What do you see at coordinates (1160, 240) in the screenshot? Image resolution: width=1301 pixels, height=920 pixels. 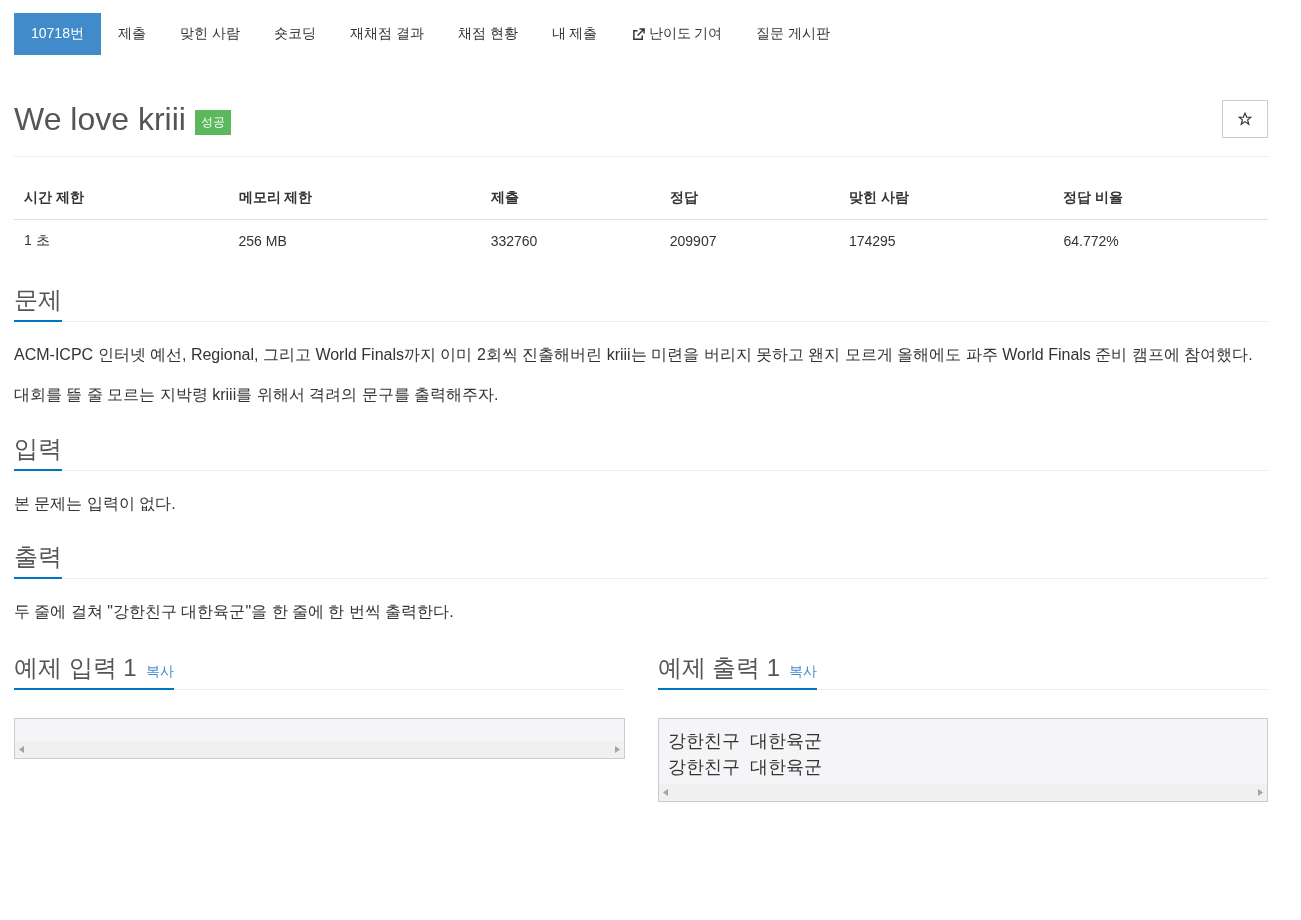 I see `table-cell: 64.772%` at bounding box center [1160, 240].